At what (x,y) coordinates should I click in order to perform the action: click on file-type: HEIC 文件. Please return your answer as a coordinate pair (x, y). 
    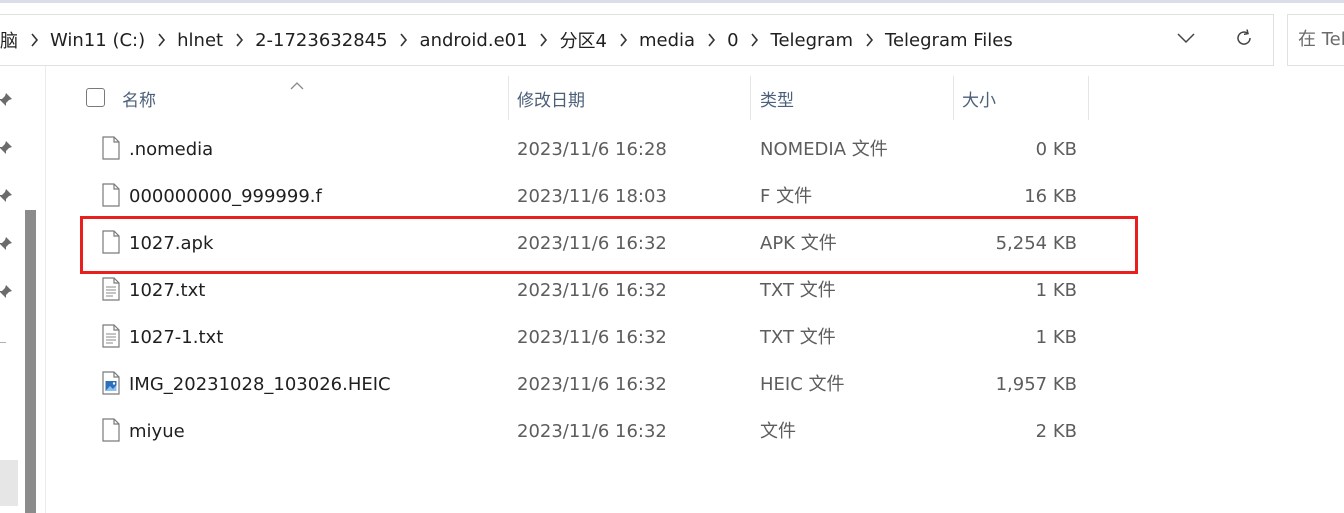
    Looking at the image, I should click on (802, 384).